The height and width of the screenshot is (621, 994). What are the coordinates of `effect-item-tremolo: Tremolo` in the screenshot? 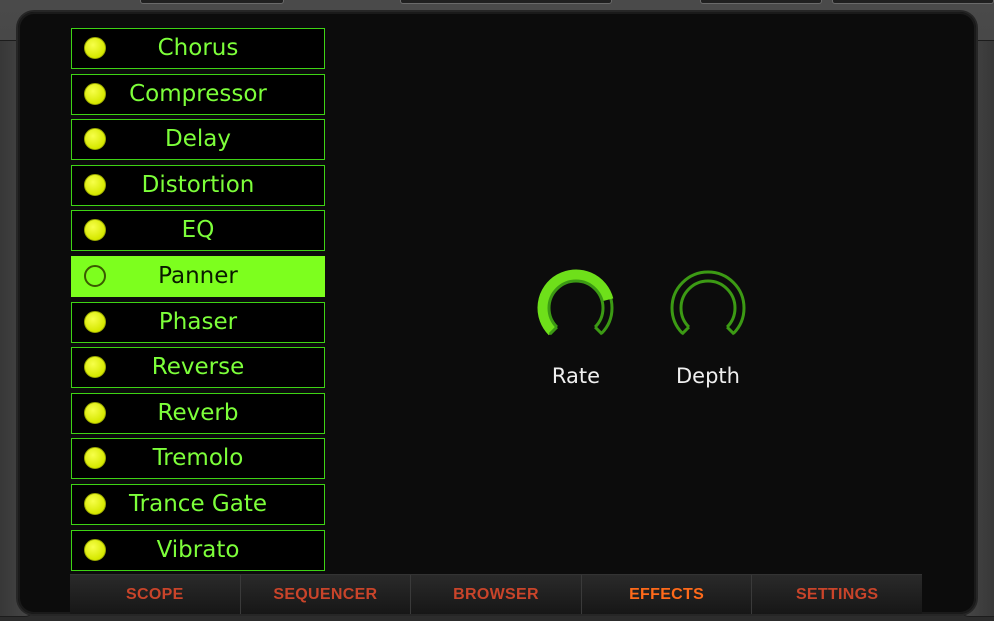 It's located at (198, 459).